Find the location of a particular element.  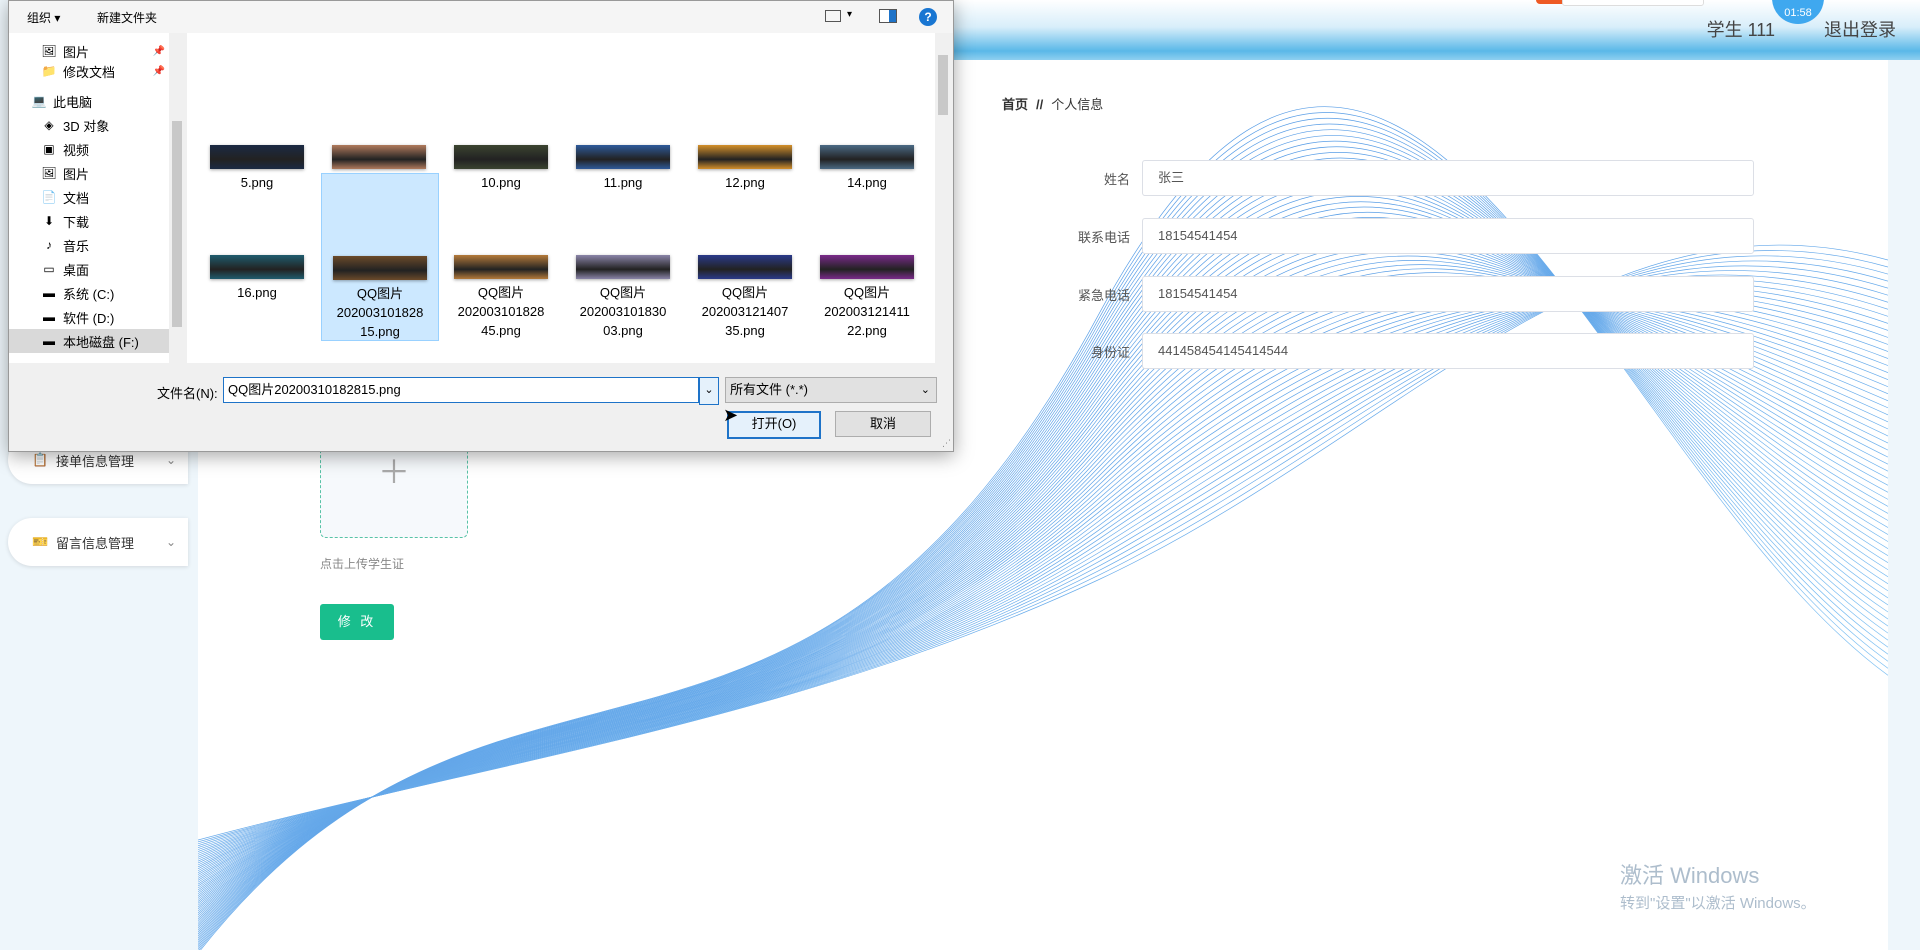

nav-item: 🖼 图片 is located at coordinates (89, 173).